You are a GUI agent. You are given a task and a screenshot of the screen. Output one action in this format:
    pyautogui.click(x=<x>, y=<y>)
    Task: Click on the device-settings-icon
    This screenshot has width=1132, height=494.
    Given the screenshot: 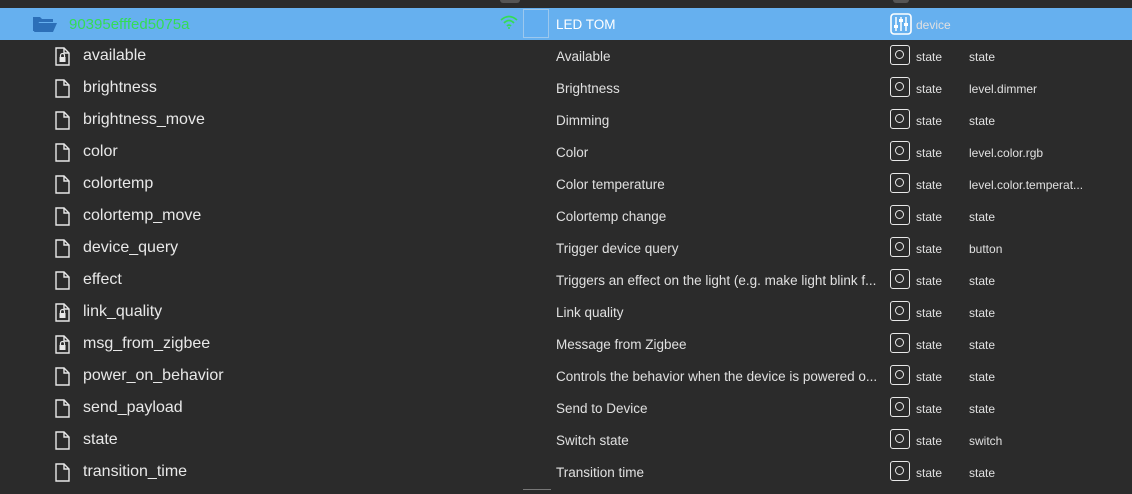 What is the action you would take?
    pyautogui.click(x=901, y=24)
    